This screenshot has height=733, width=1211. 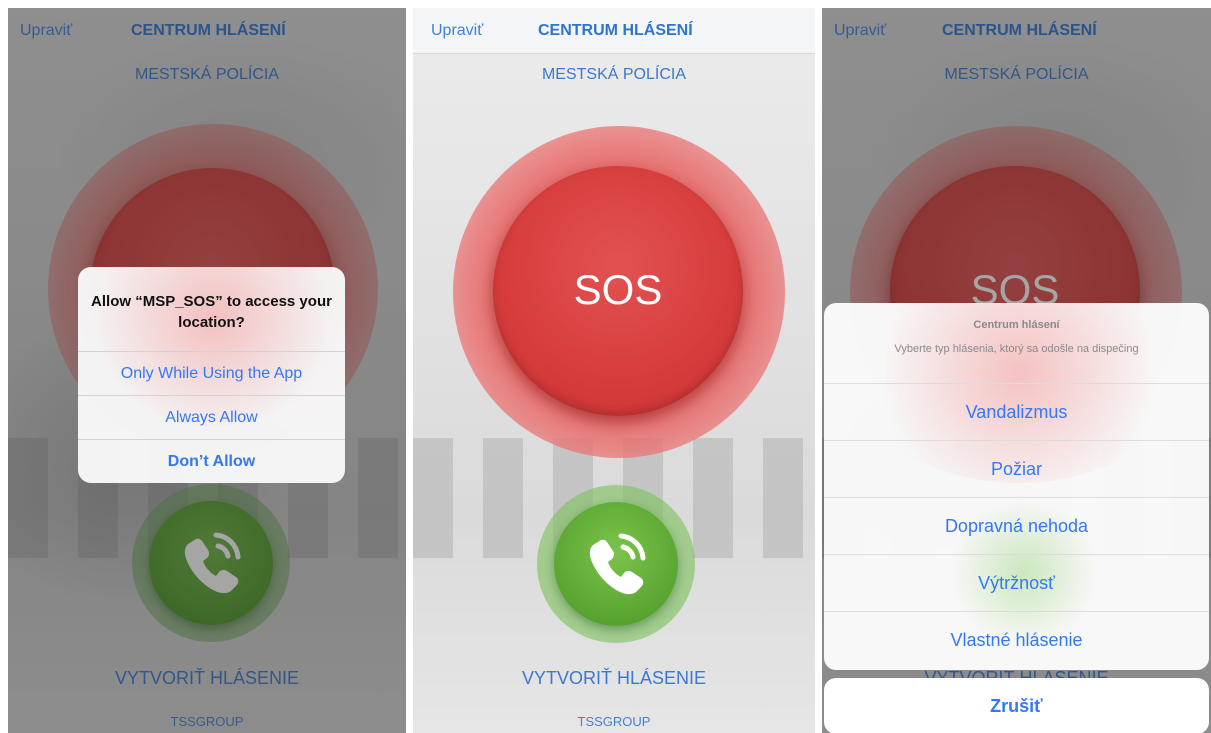 I want to click on sos-button: SOS, so click(x=618, y=291).